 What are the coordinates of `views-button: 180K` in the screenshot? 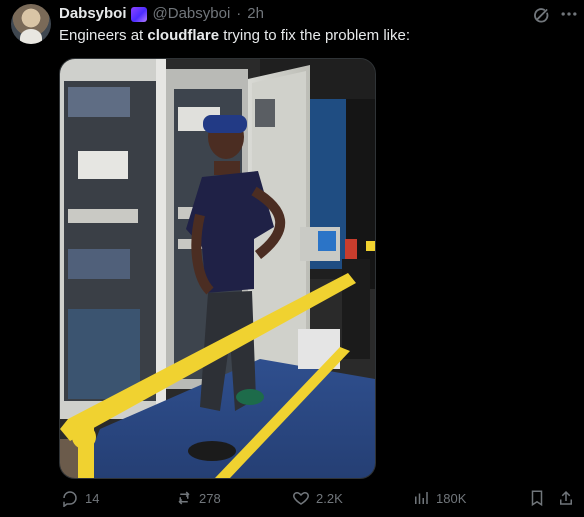 It's located at (439, 498).